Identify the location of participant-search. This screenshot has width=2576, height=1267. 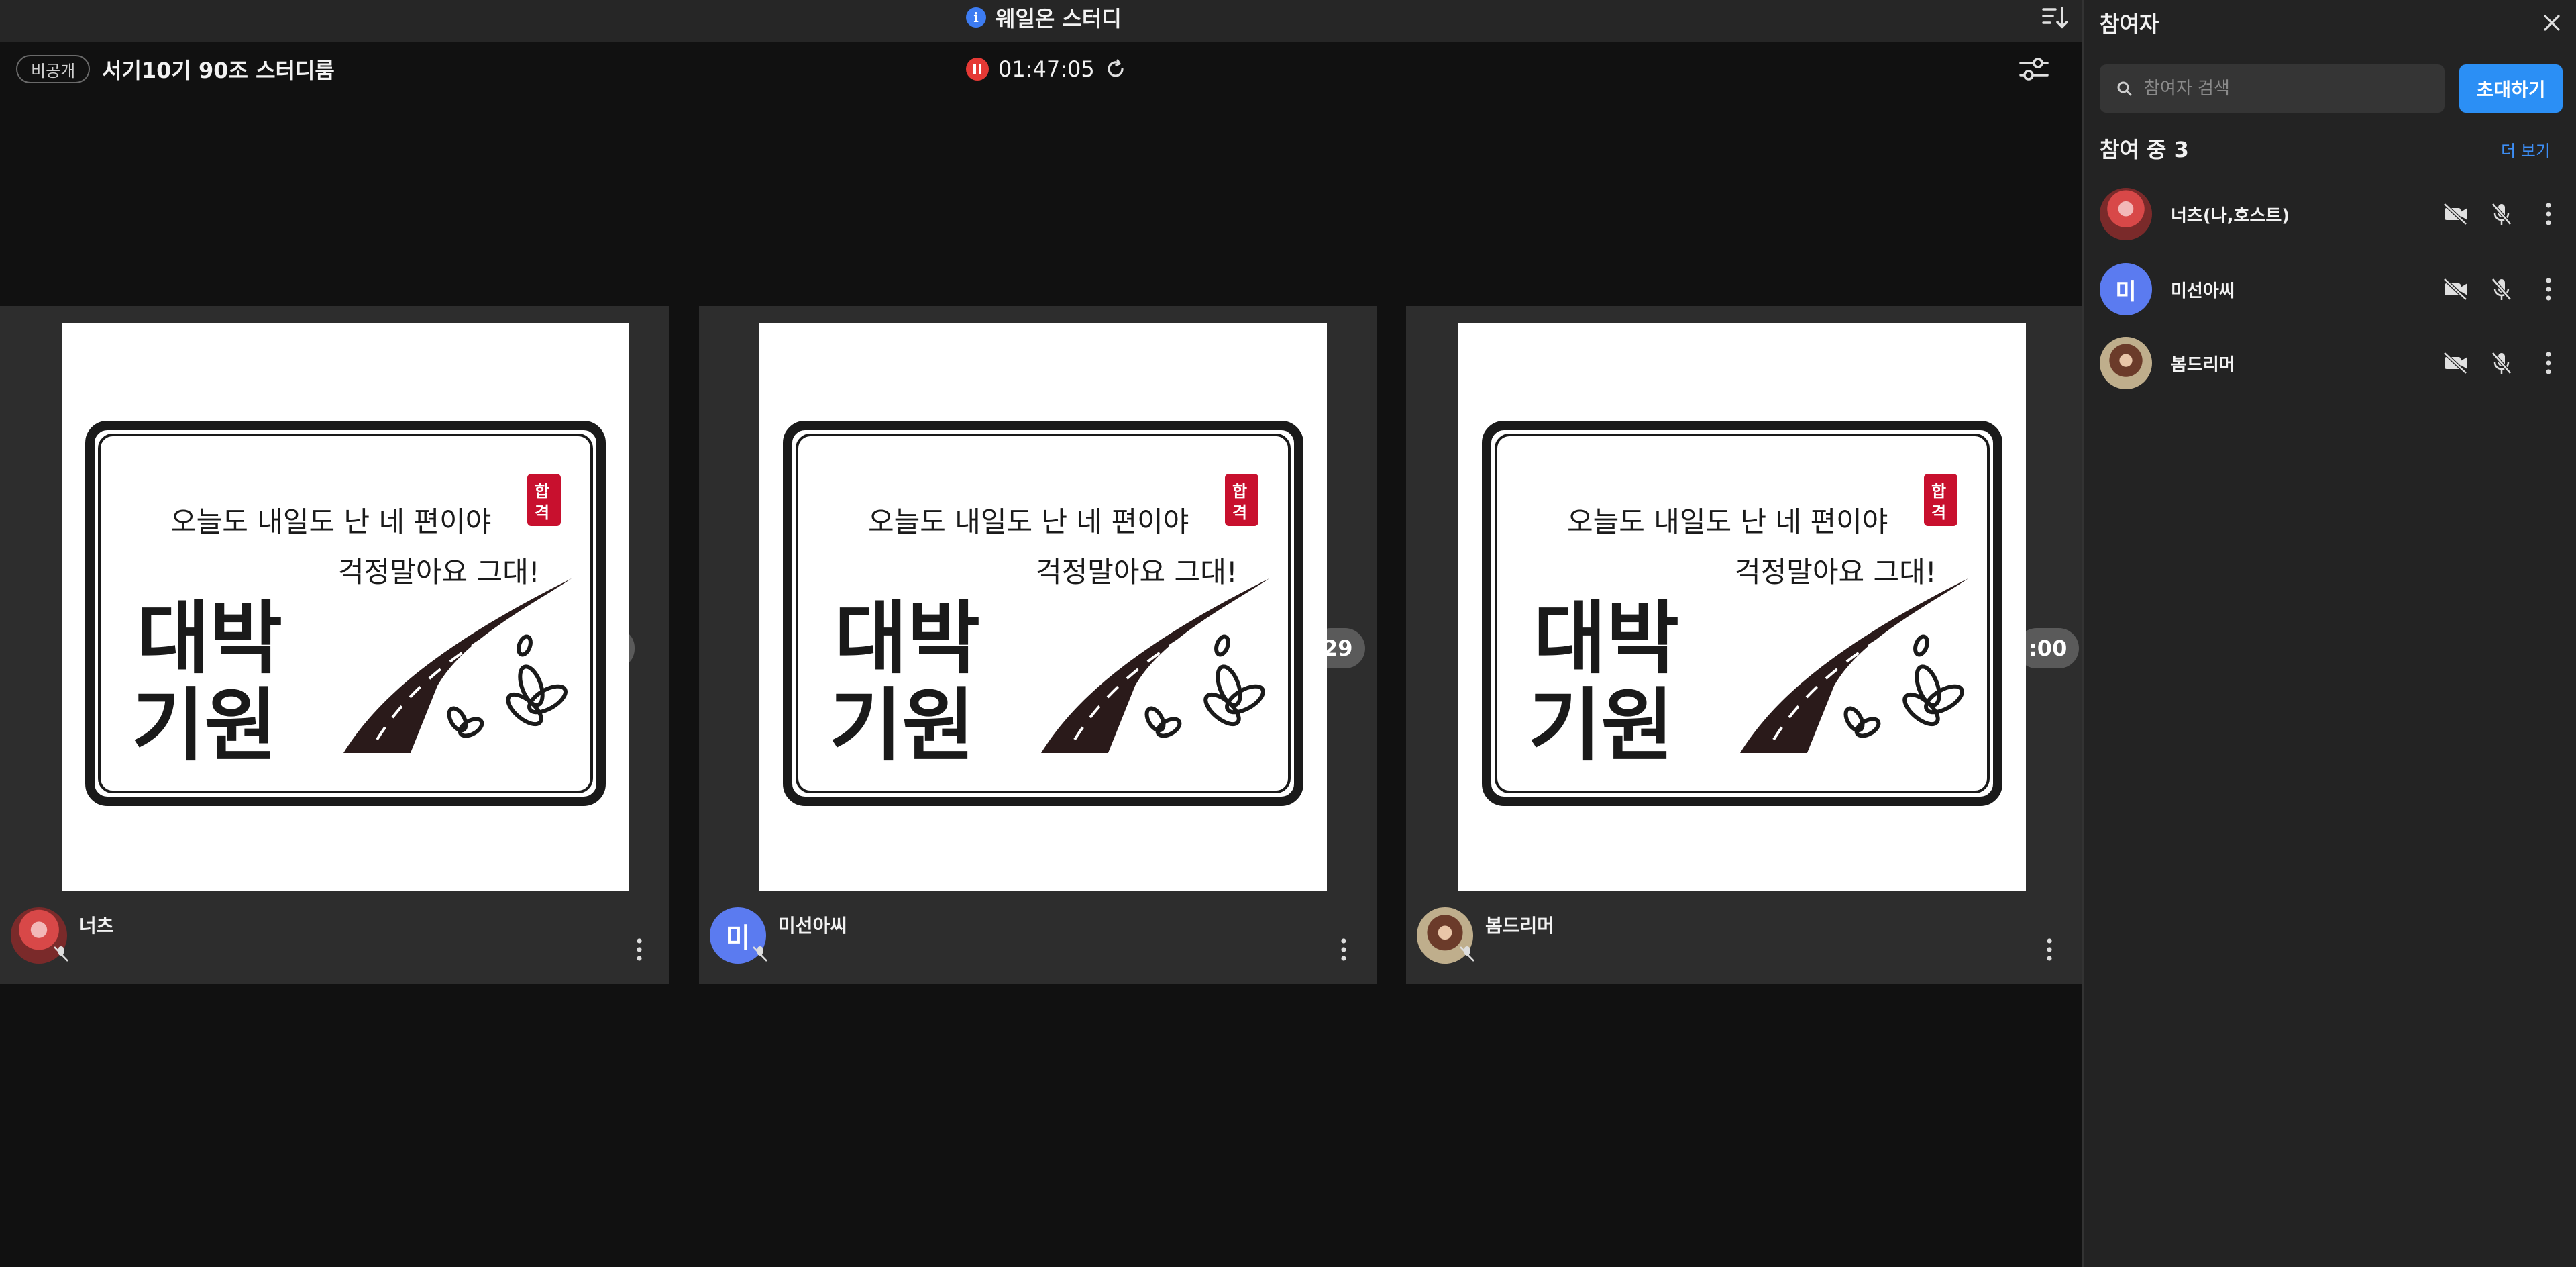
(2272, 88).